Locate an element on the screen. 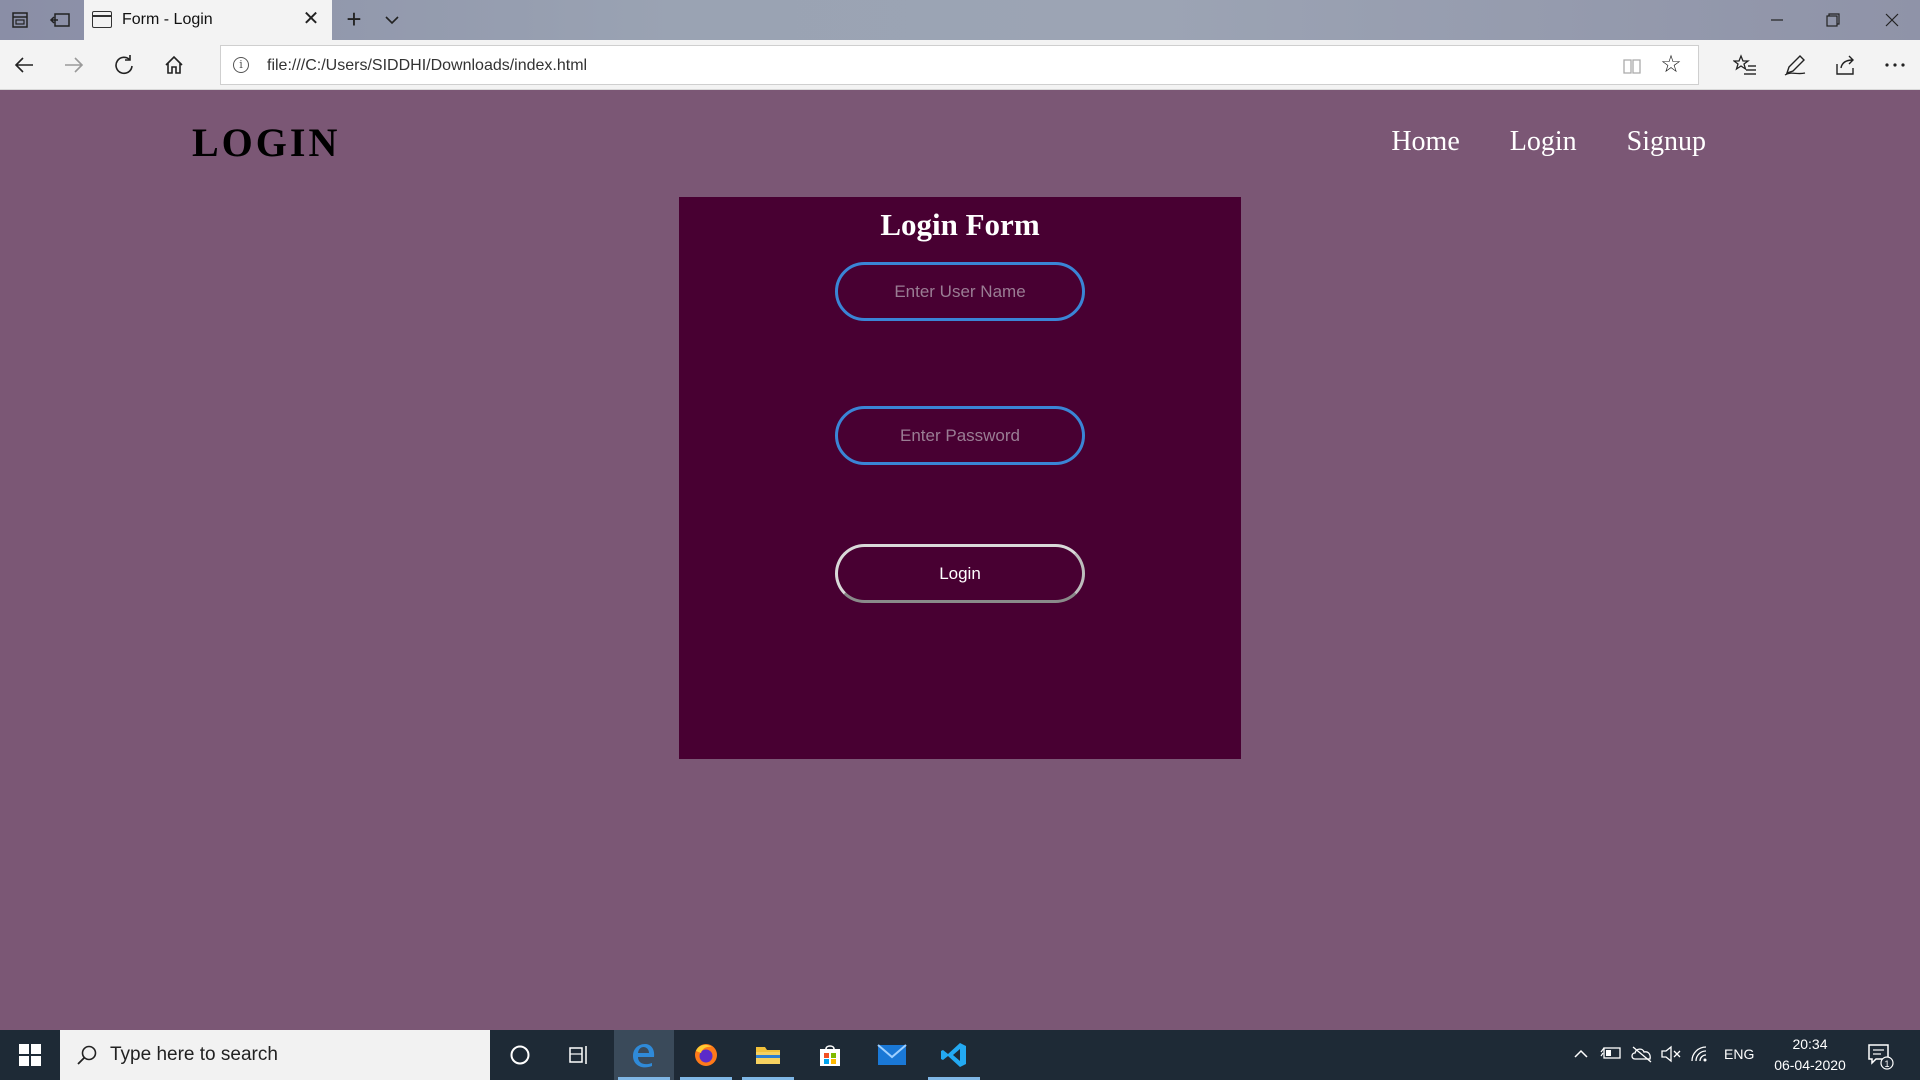 This screenshot has height=1080, width=1920. firefox-icon is located at coordinates (706, 1055).